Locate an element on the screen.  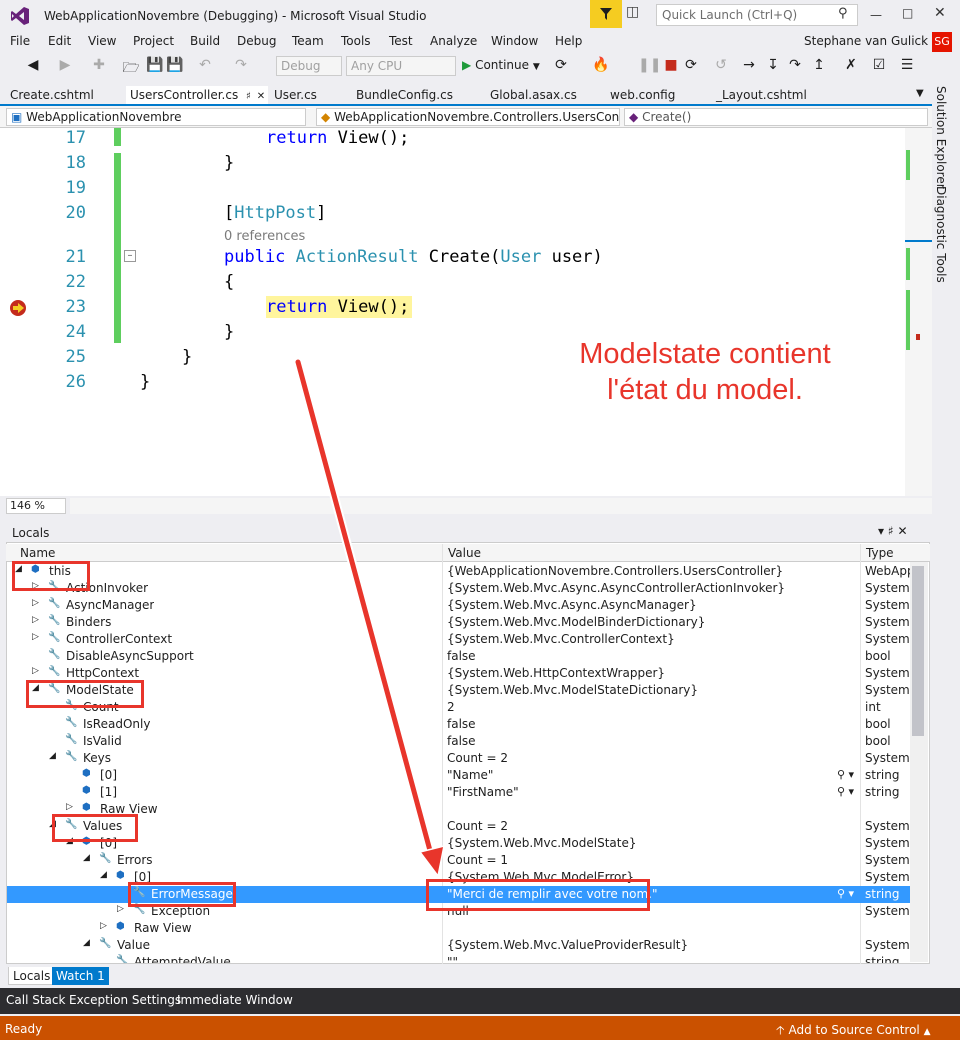
row-value: {System.Web.Mvc.Async.AsyncManager} is located at coordinates (642, 605).